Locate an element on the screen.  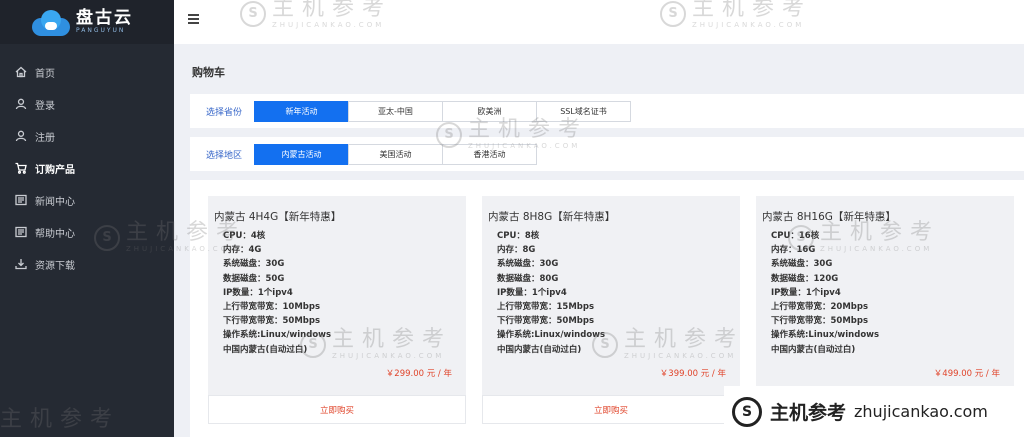
sidebar-item-label: 首页 is located at coordinates (45, 74).